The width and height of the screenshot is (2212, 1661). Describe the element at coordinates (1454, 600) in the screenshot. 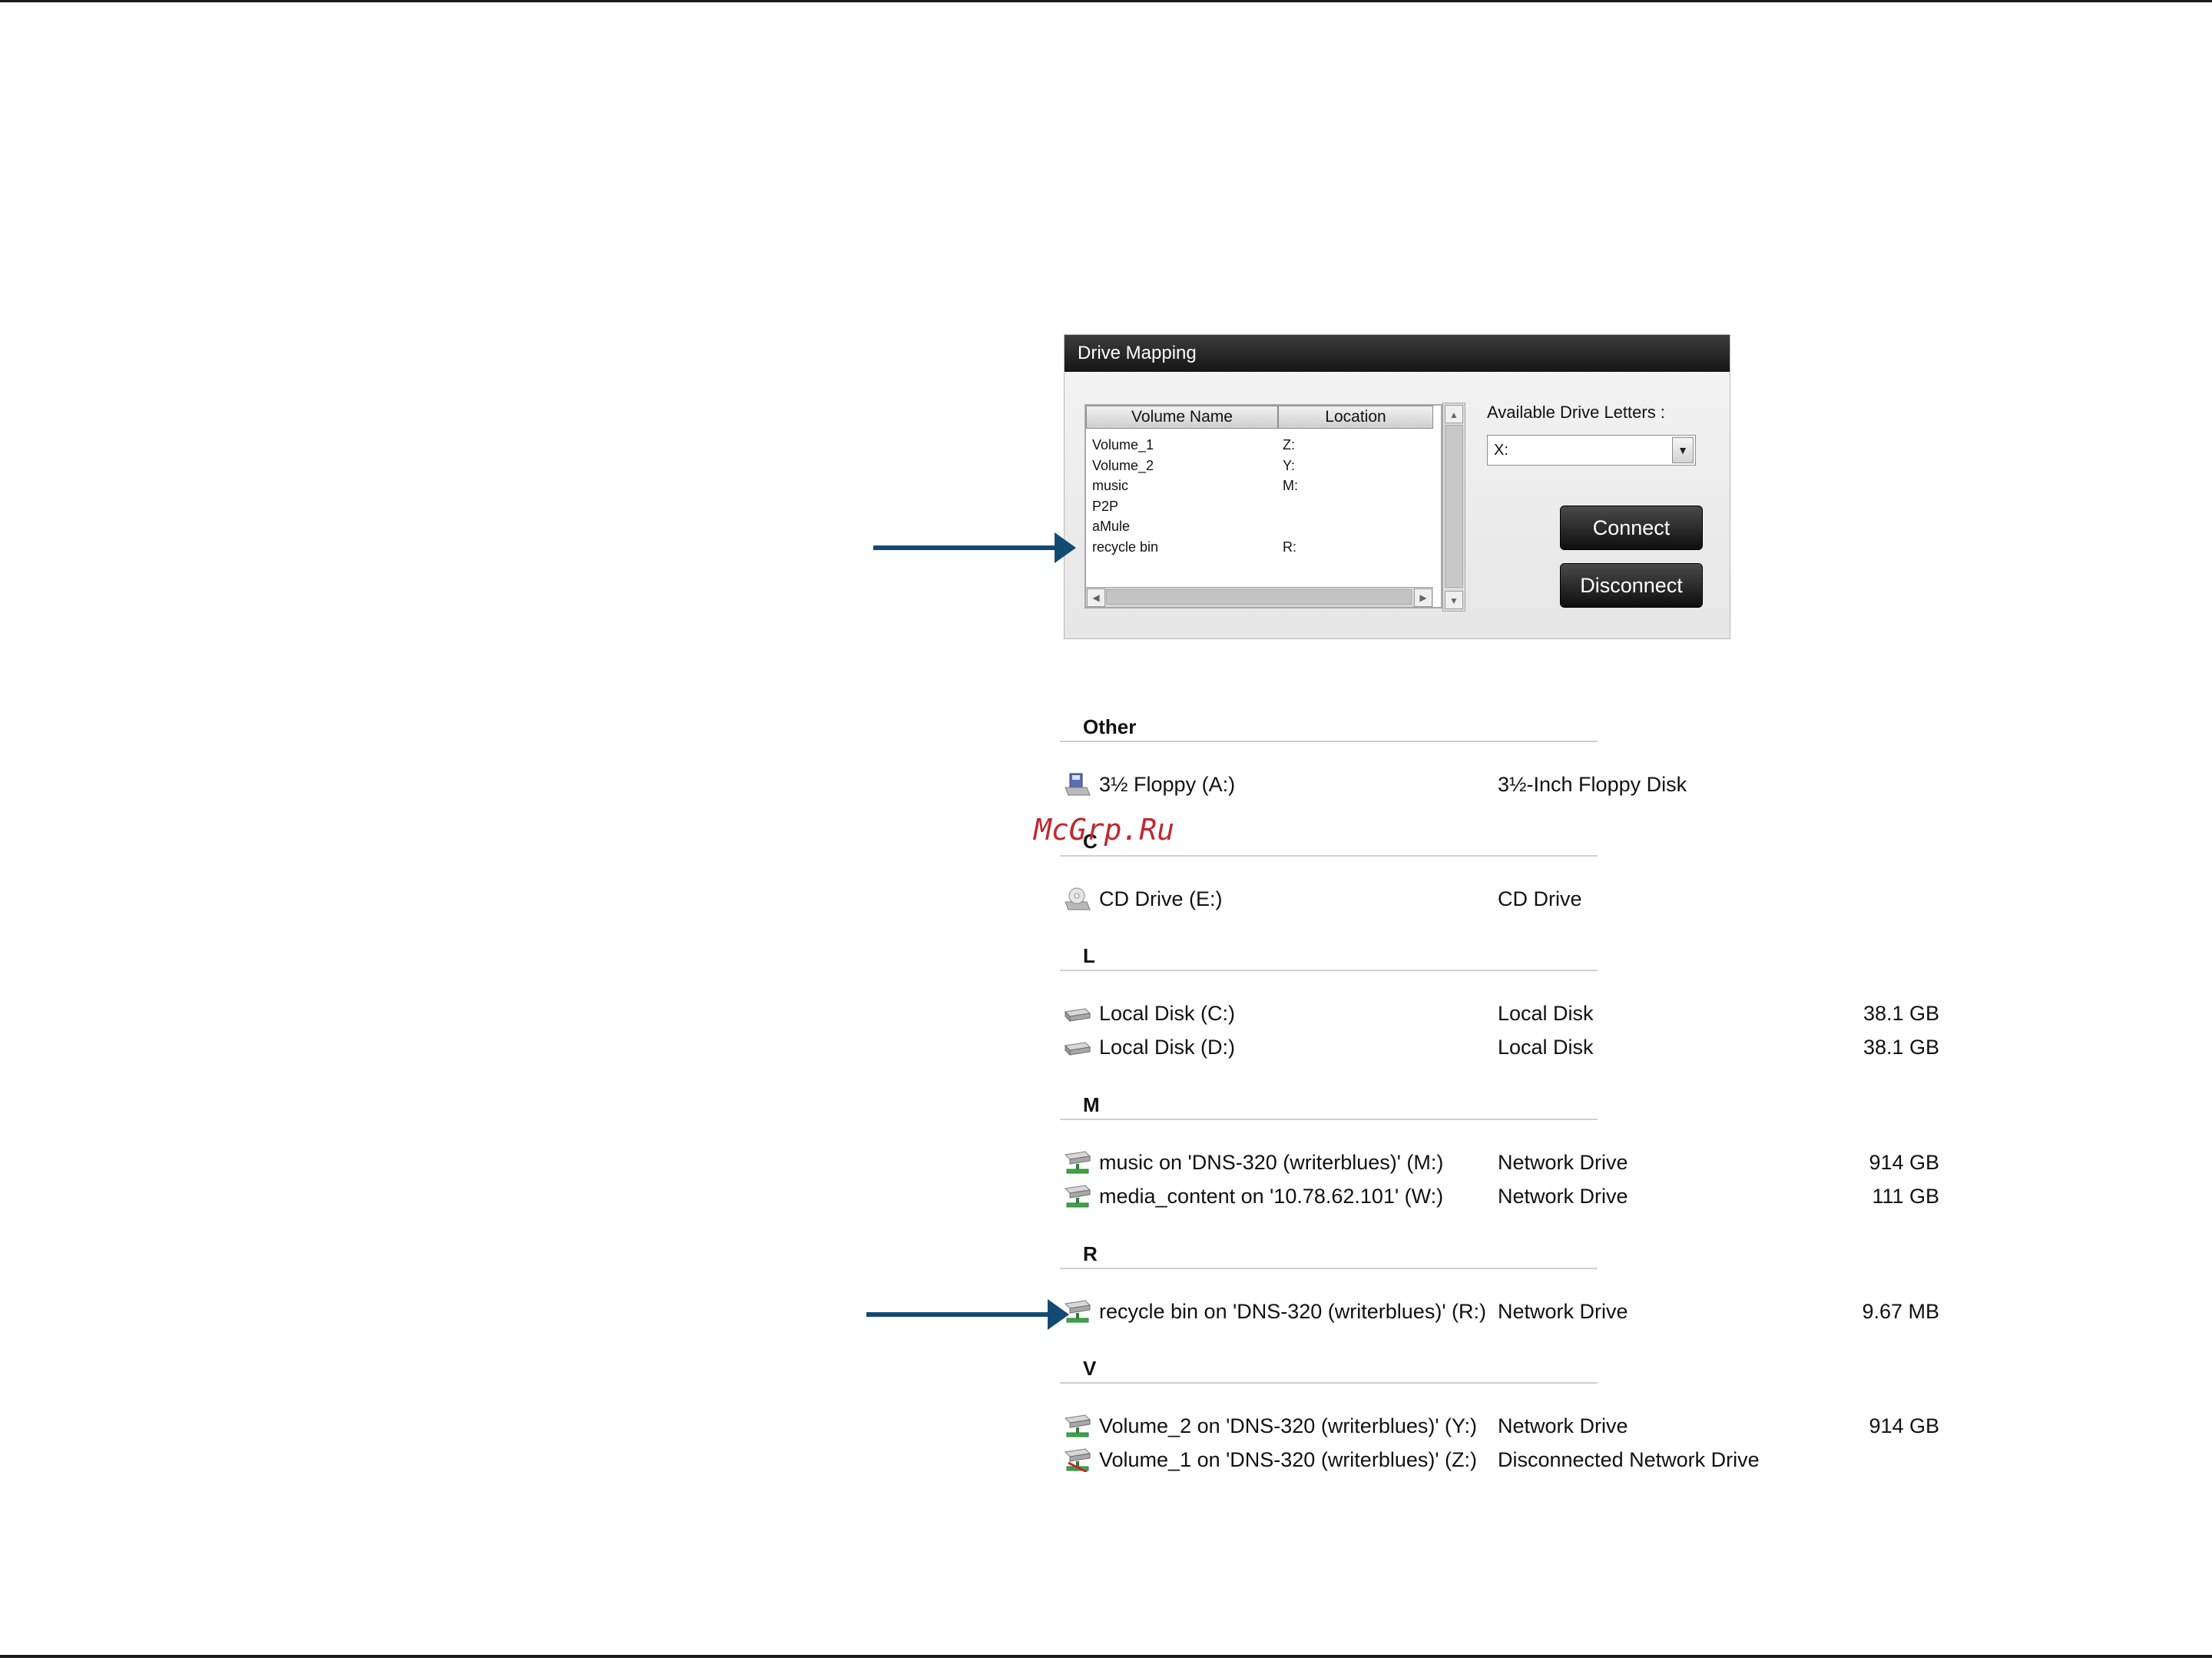

I see `scroll-down-icon: ▼` at that location.